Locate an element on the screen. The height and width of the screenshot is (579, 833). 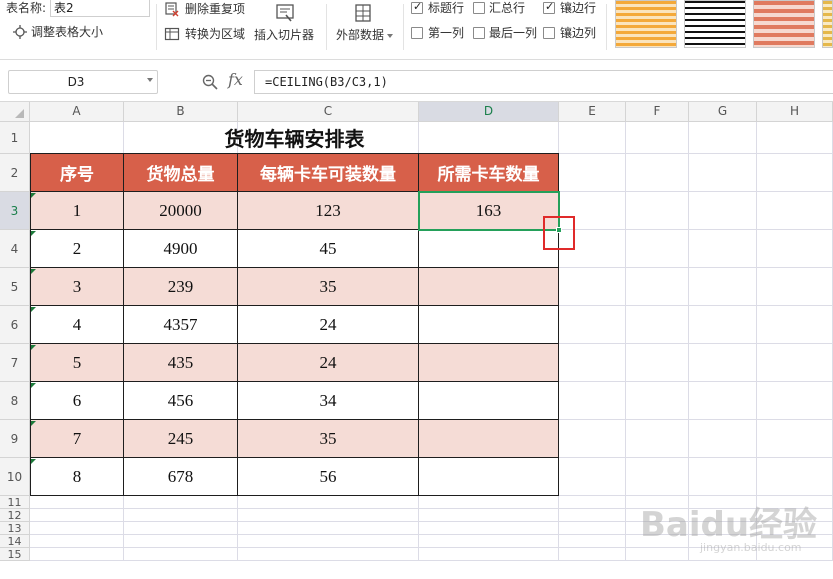
row-header-10: 10 is located at coordinates (15, 477).